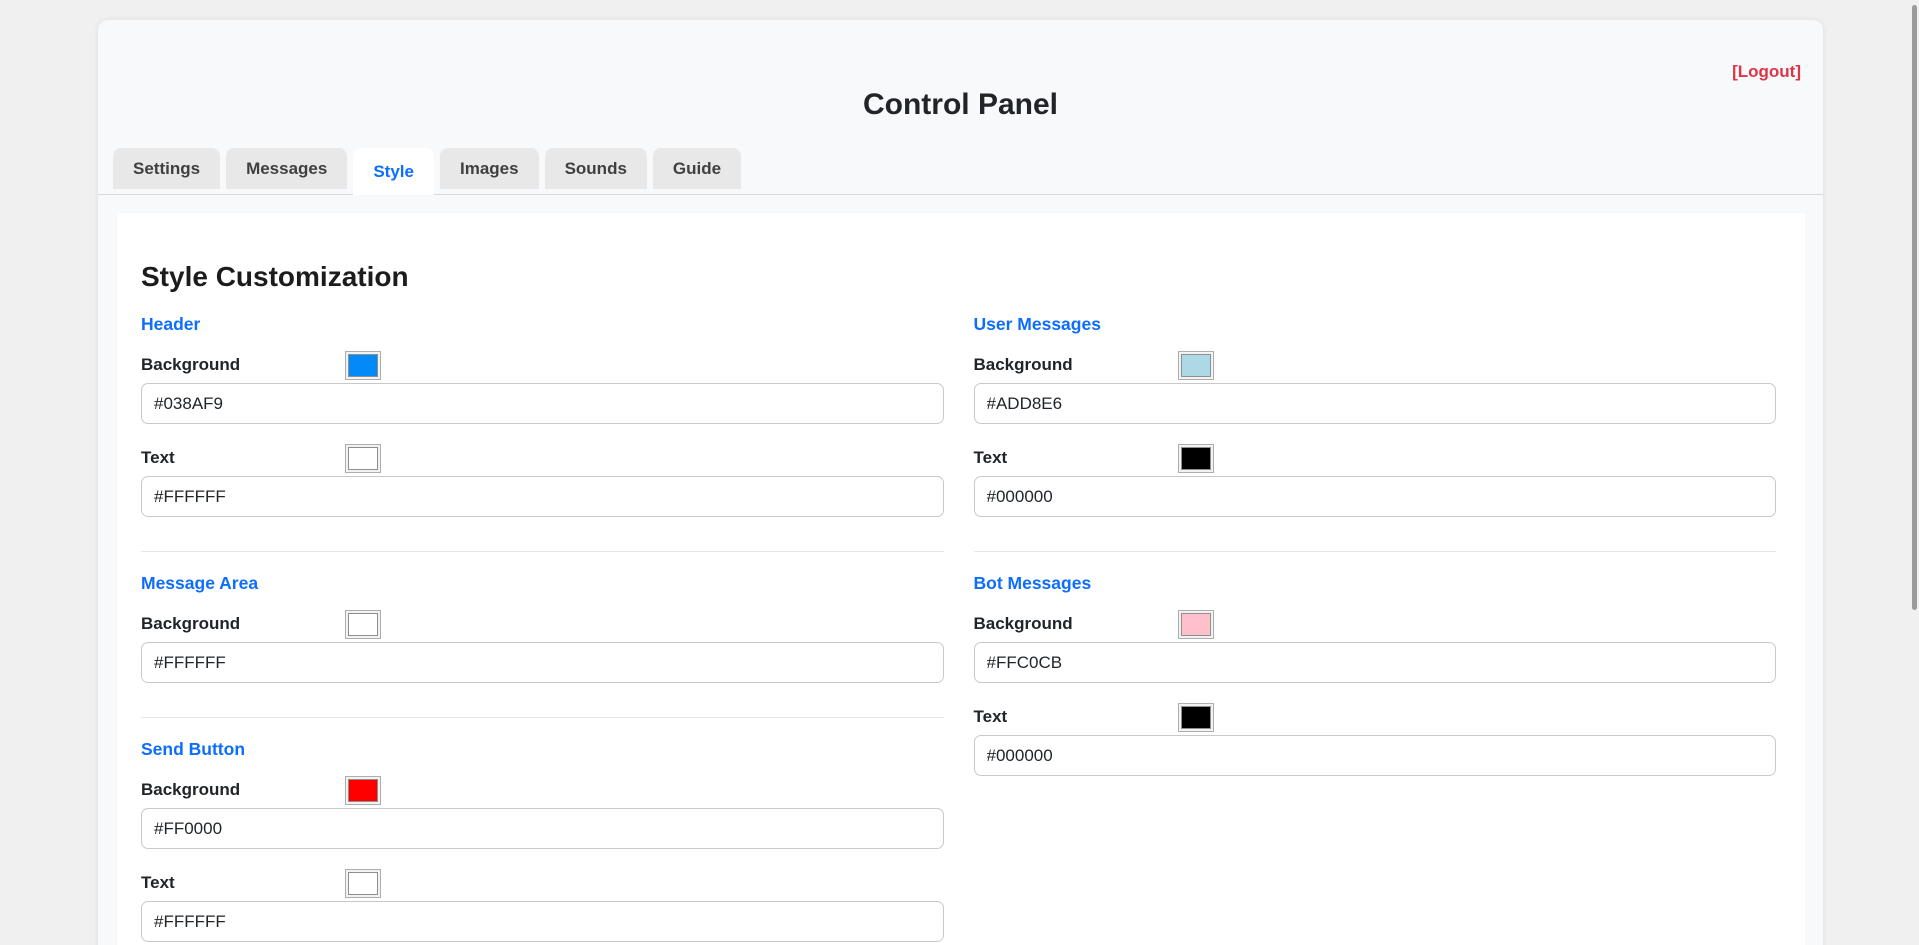  I want to click on header-text-field: Text, so click(542, 480).